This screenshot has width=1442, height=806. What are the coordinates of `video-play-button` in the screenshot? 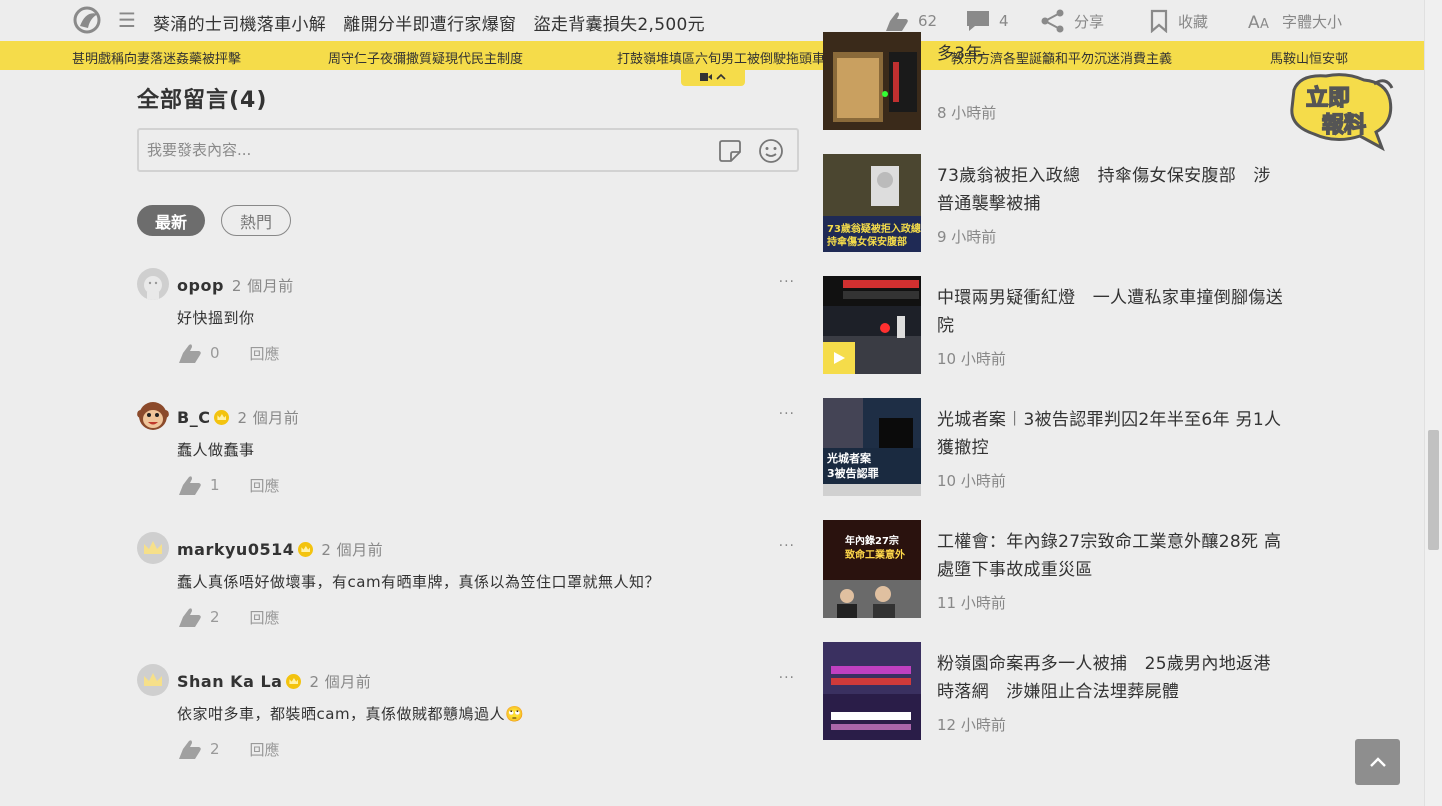 It's located at (839, 358).